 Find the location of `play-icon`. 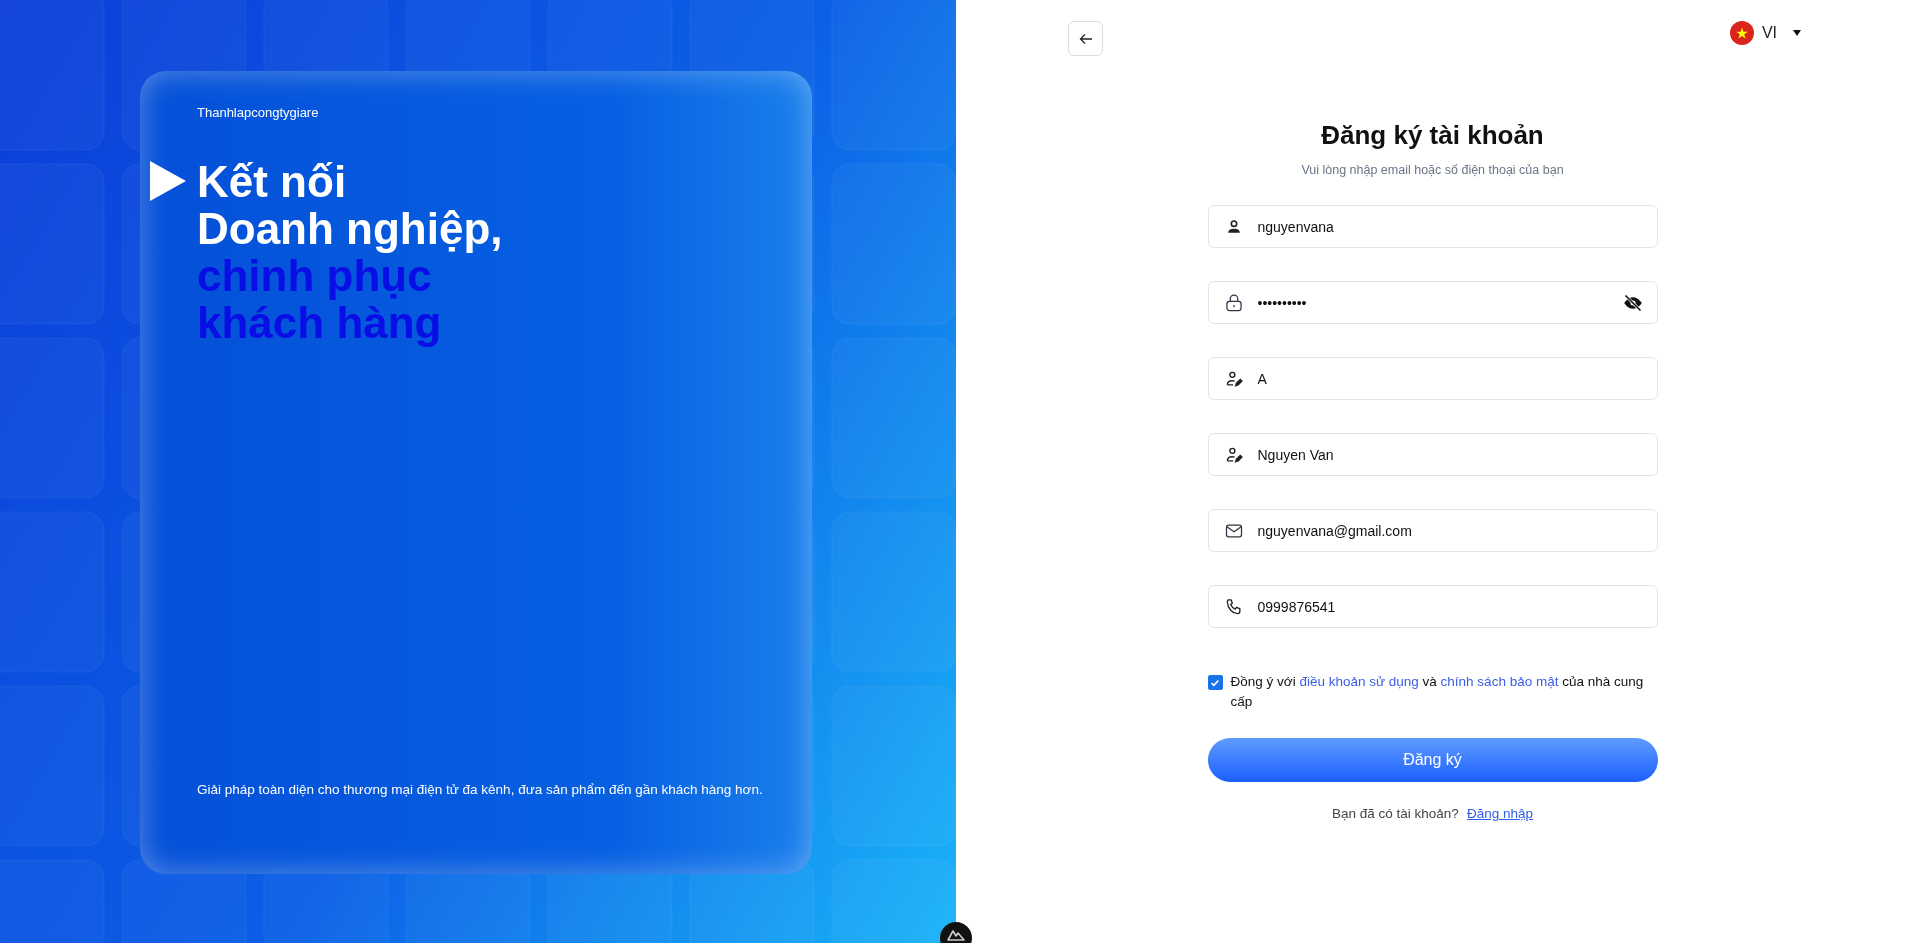

play-icon is located at coordinates (168, 181).